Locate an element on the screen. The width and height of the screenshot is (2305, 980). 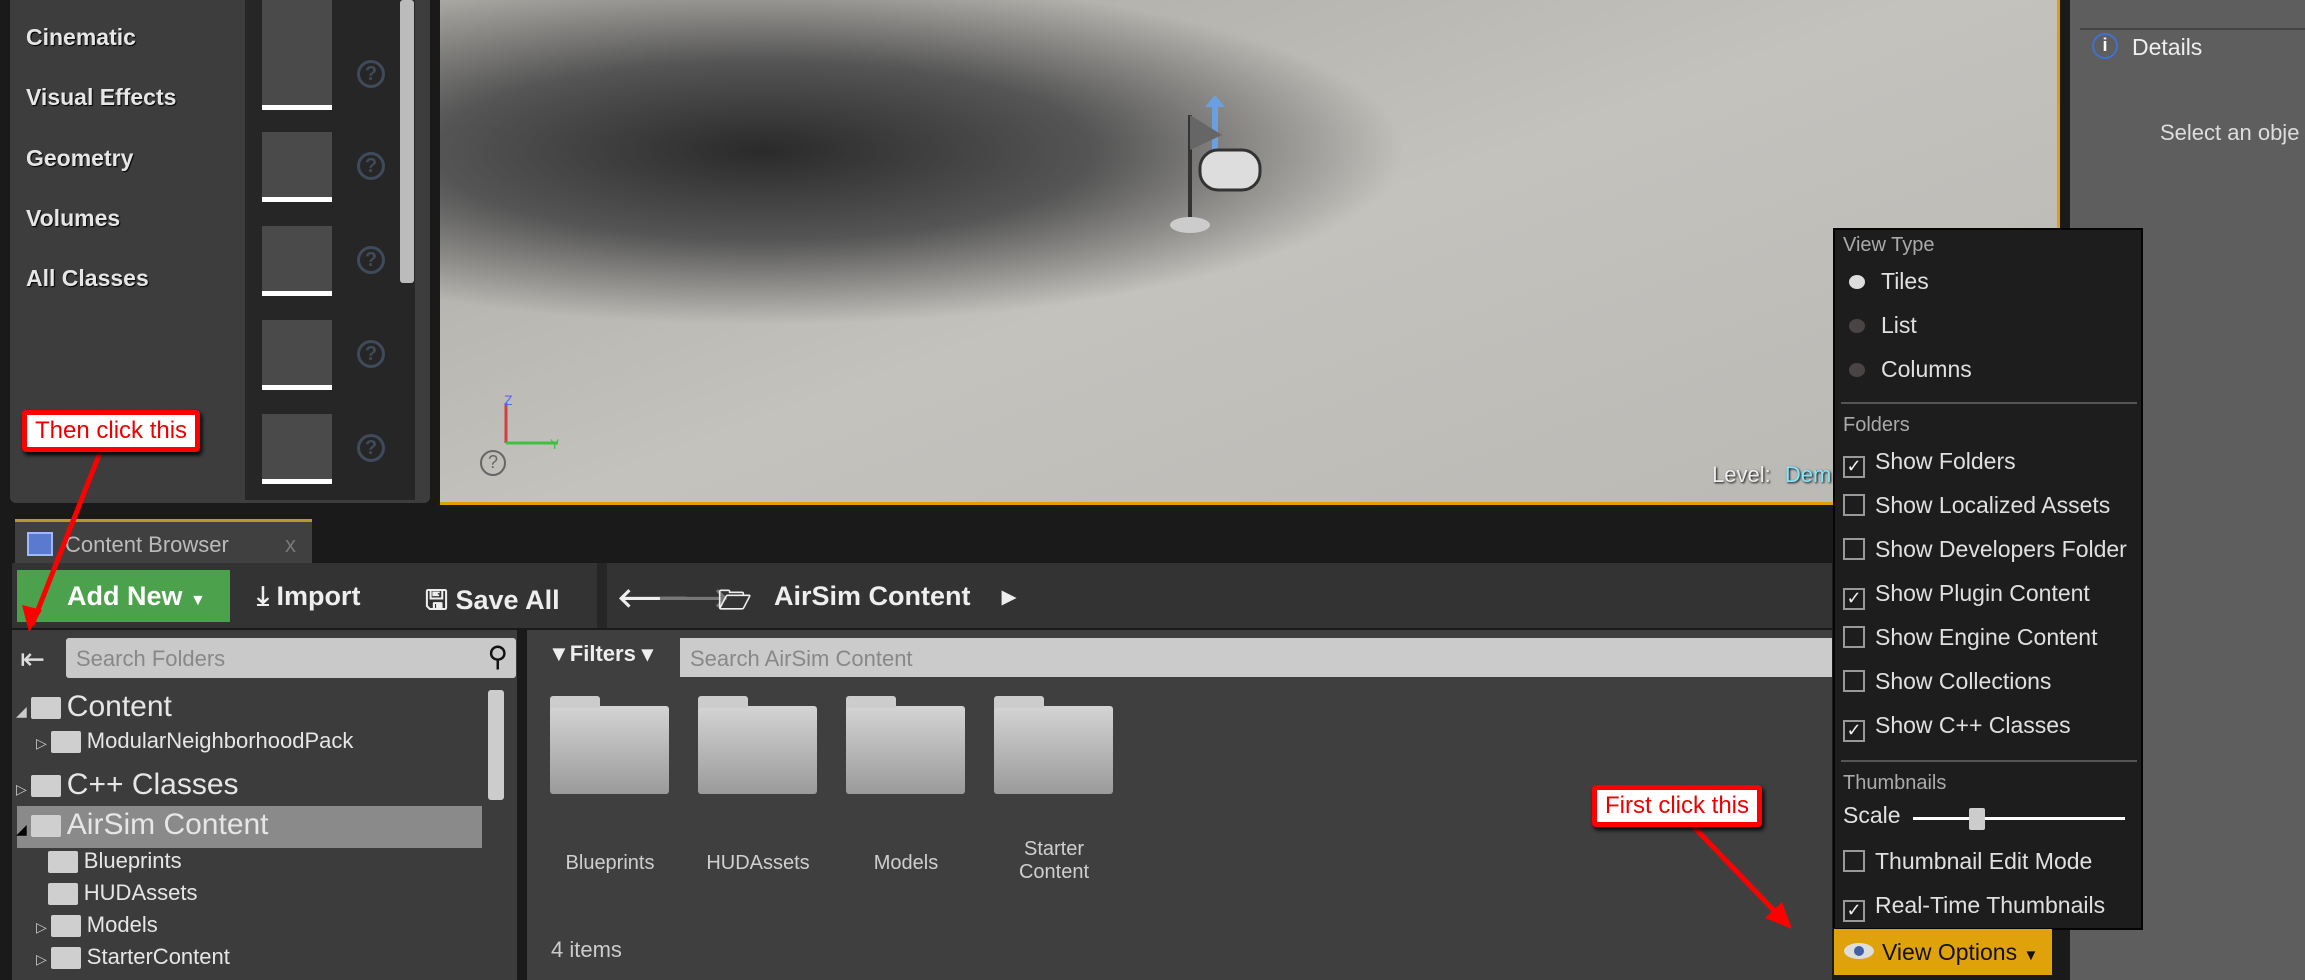
eye-icon is located at coordinates (1859, 951).